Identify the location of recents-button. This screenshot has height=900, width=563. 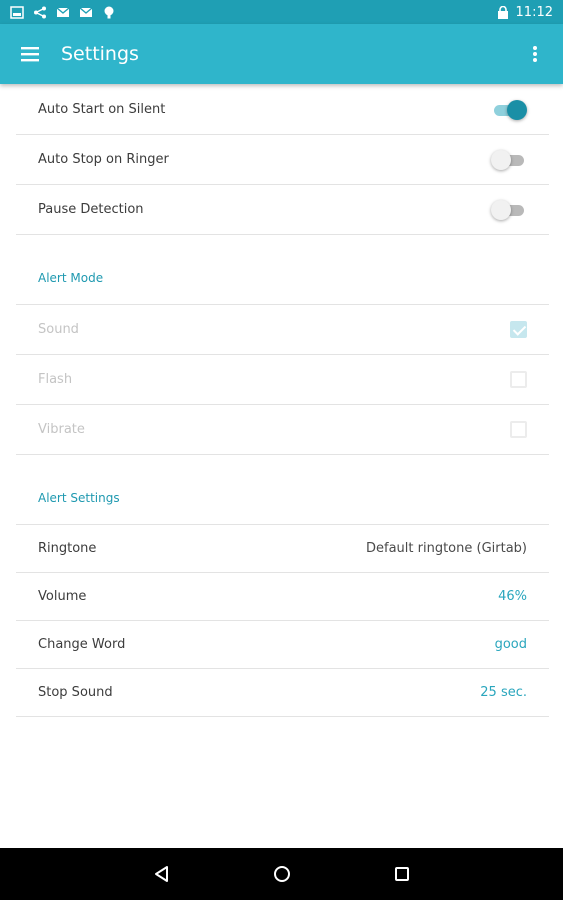
(402, 874).